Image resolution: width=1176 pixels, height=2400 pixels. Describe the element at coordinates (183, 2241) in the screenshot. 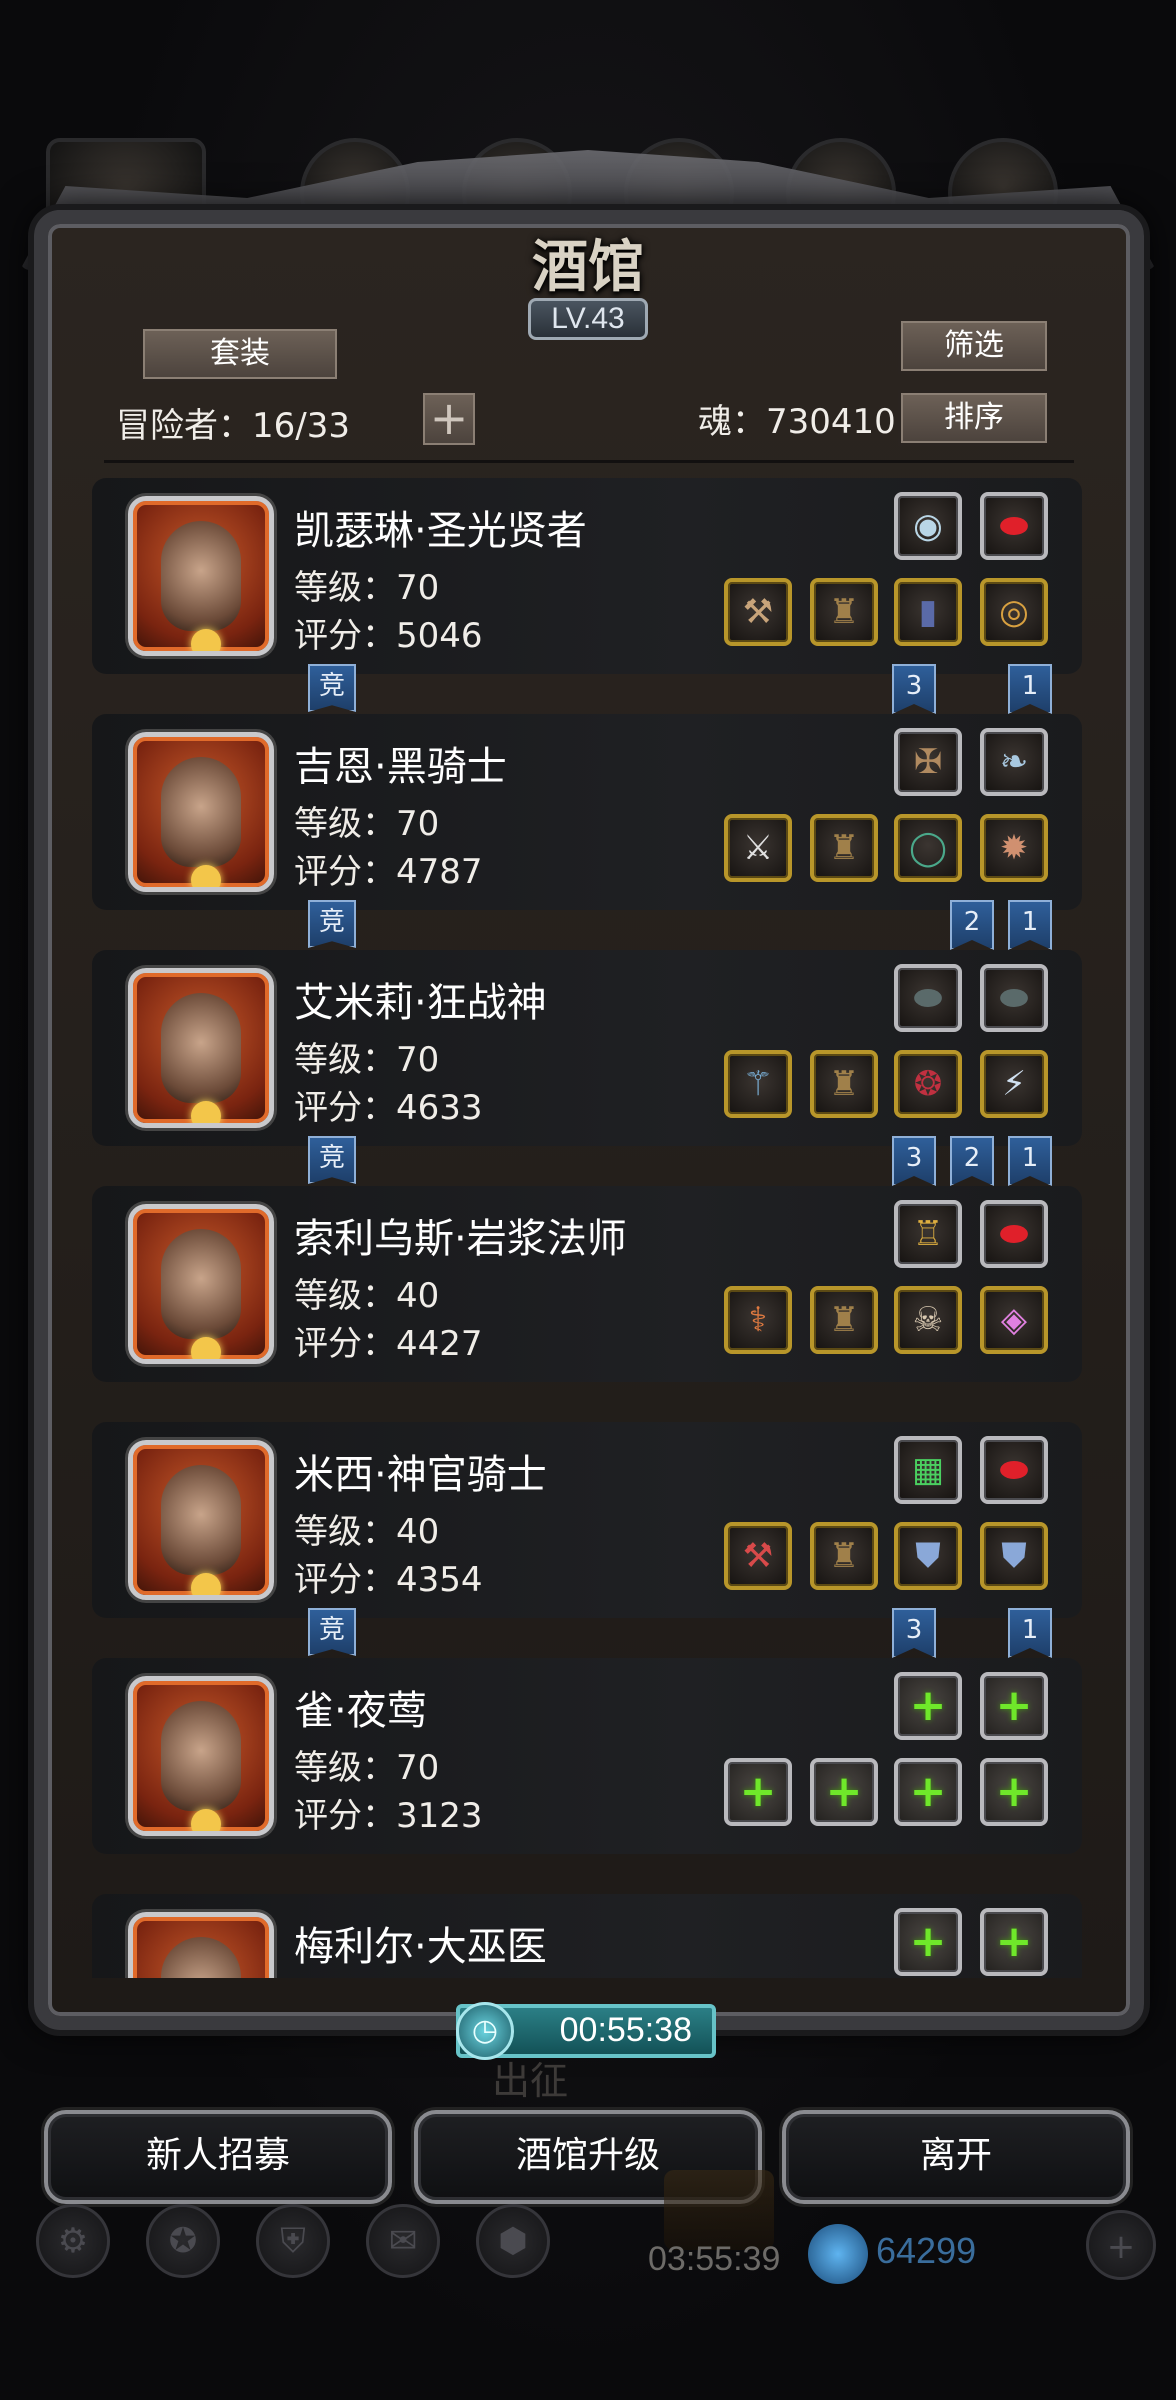

I see `achievement-icon: ✪` at that location.